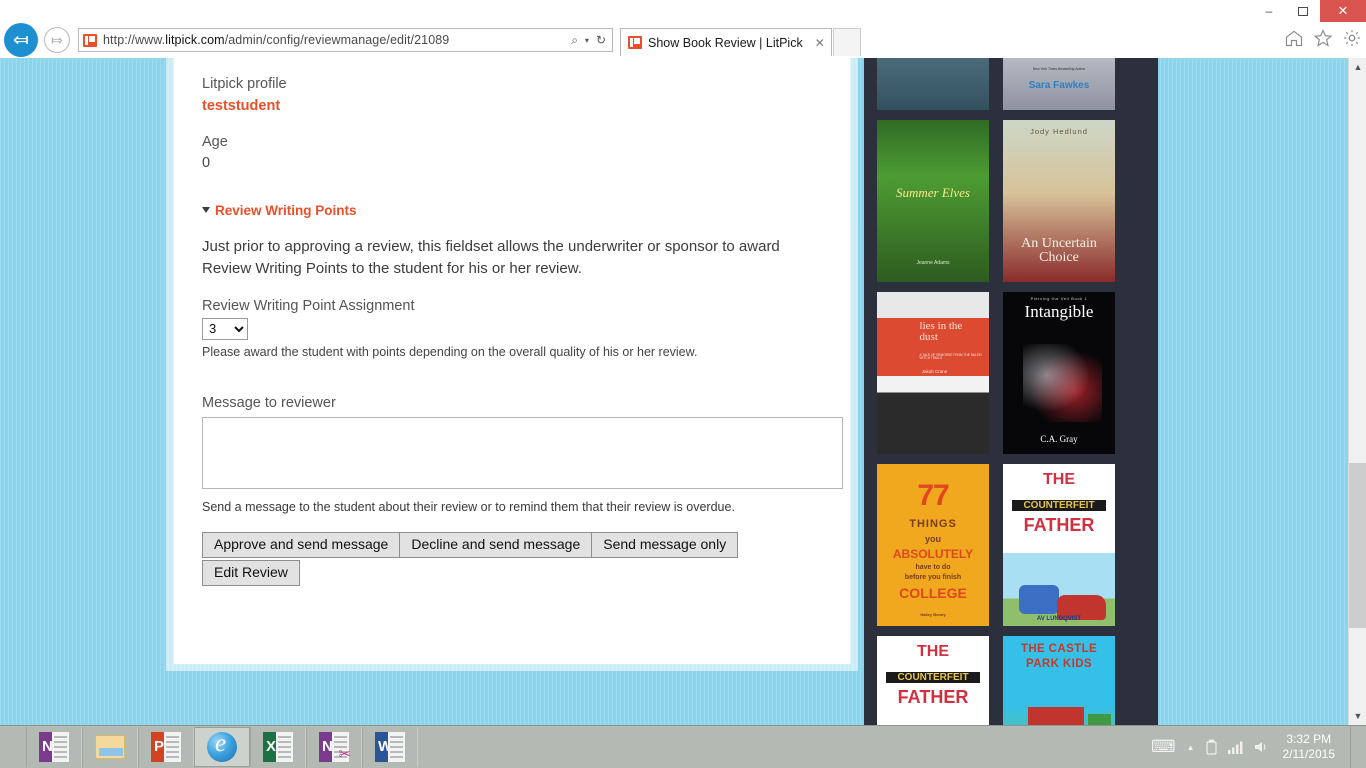  What do you see at coordinates (933, 578) in the screenshot?
I see `book-title-line5: before you finish` at bounding box center [933, 578].